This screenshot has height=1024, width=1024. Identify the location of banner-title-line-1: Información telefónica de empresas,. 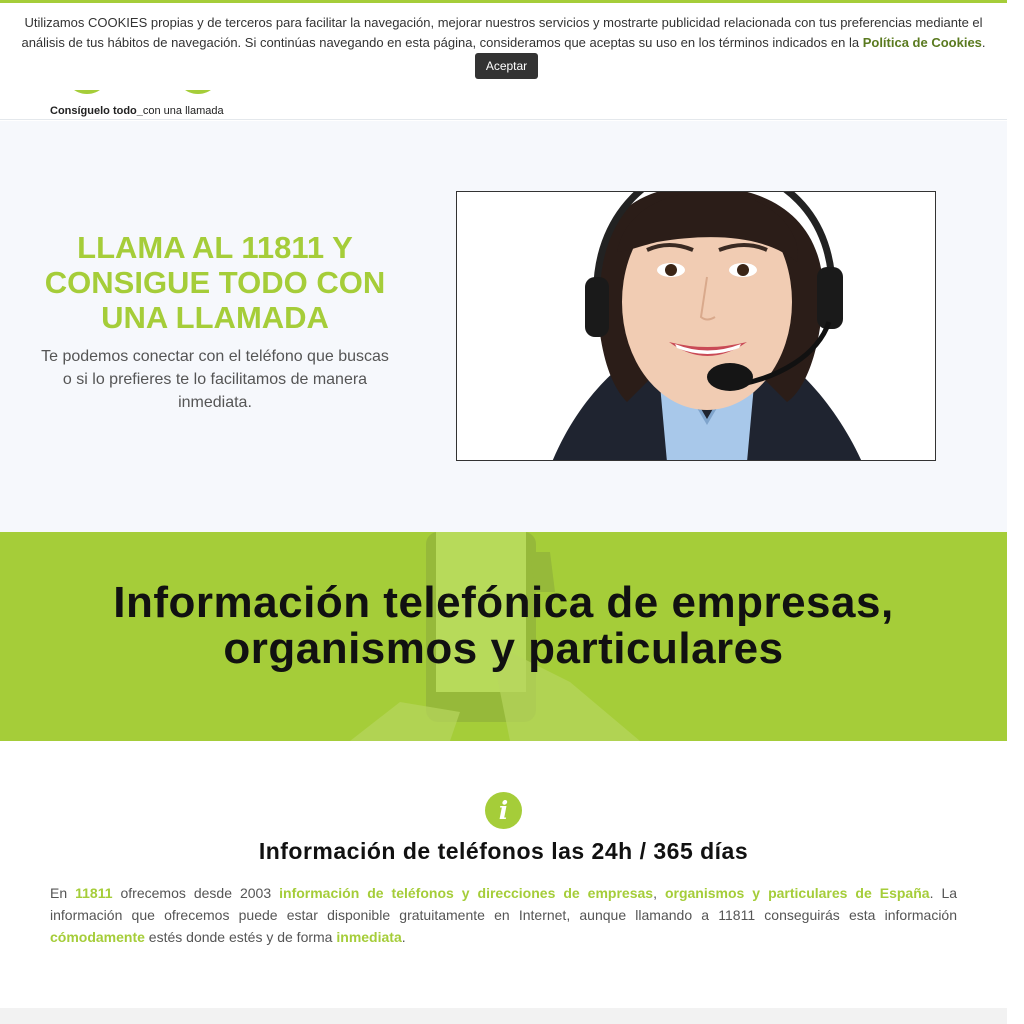
(503, 602).